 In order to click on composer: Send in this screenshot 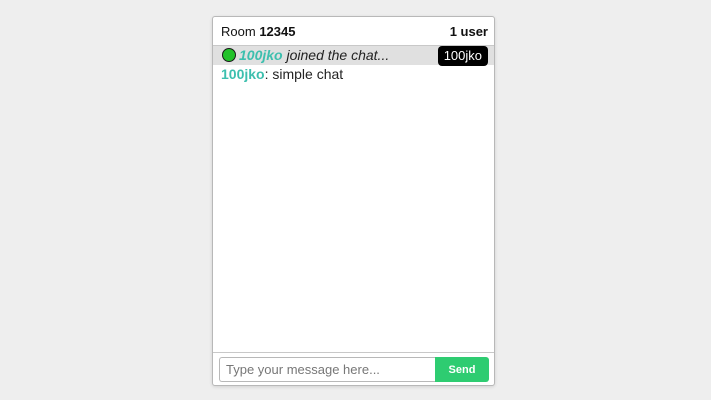, I will do `click(353, 368)`.